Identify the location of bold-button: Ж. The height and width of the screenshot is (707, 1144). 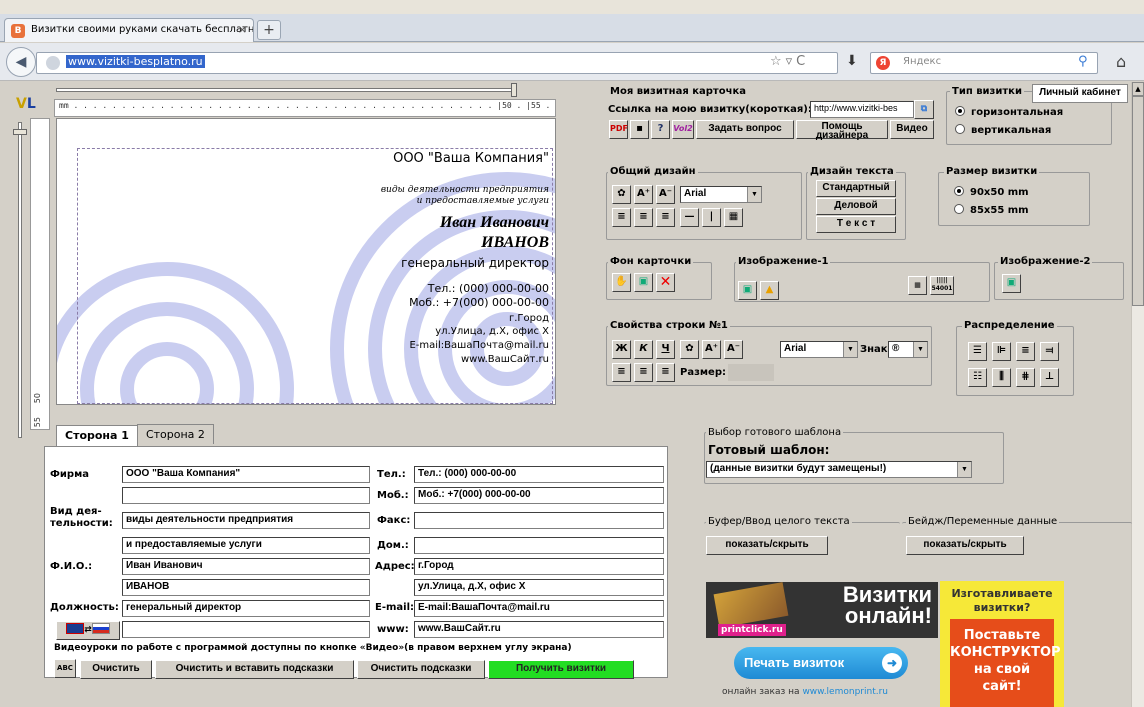
(621, 349).